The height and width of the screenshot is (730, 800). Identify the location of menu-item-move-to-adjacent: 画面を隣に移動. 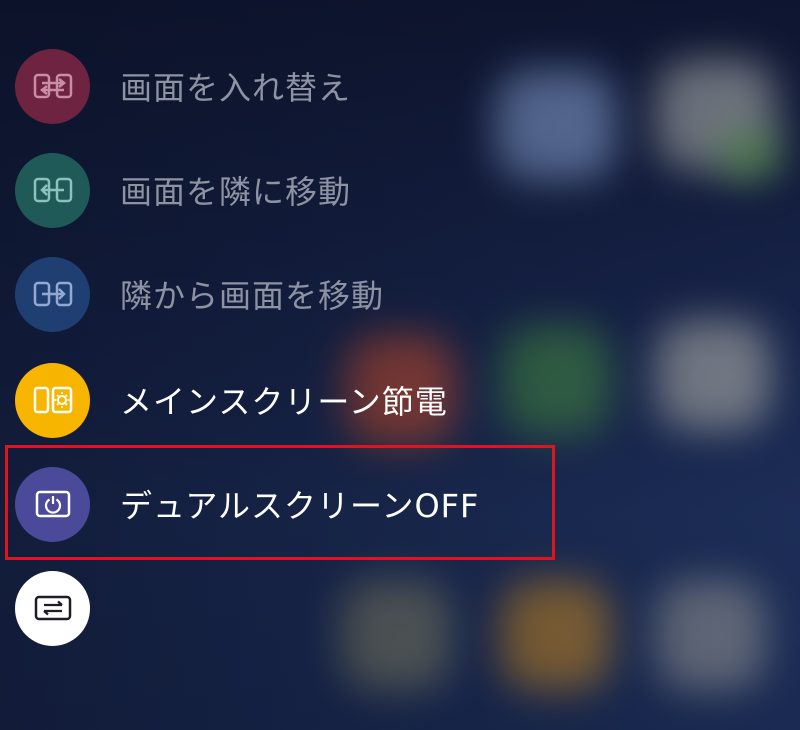
(280, 190).